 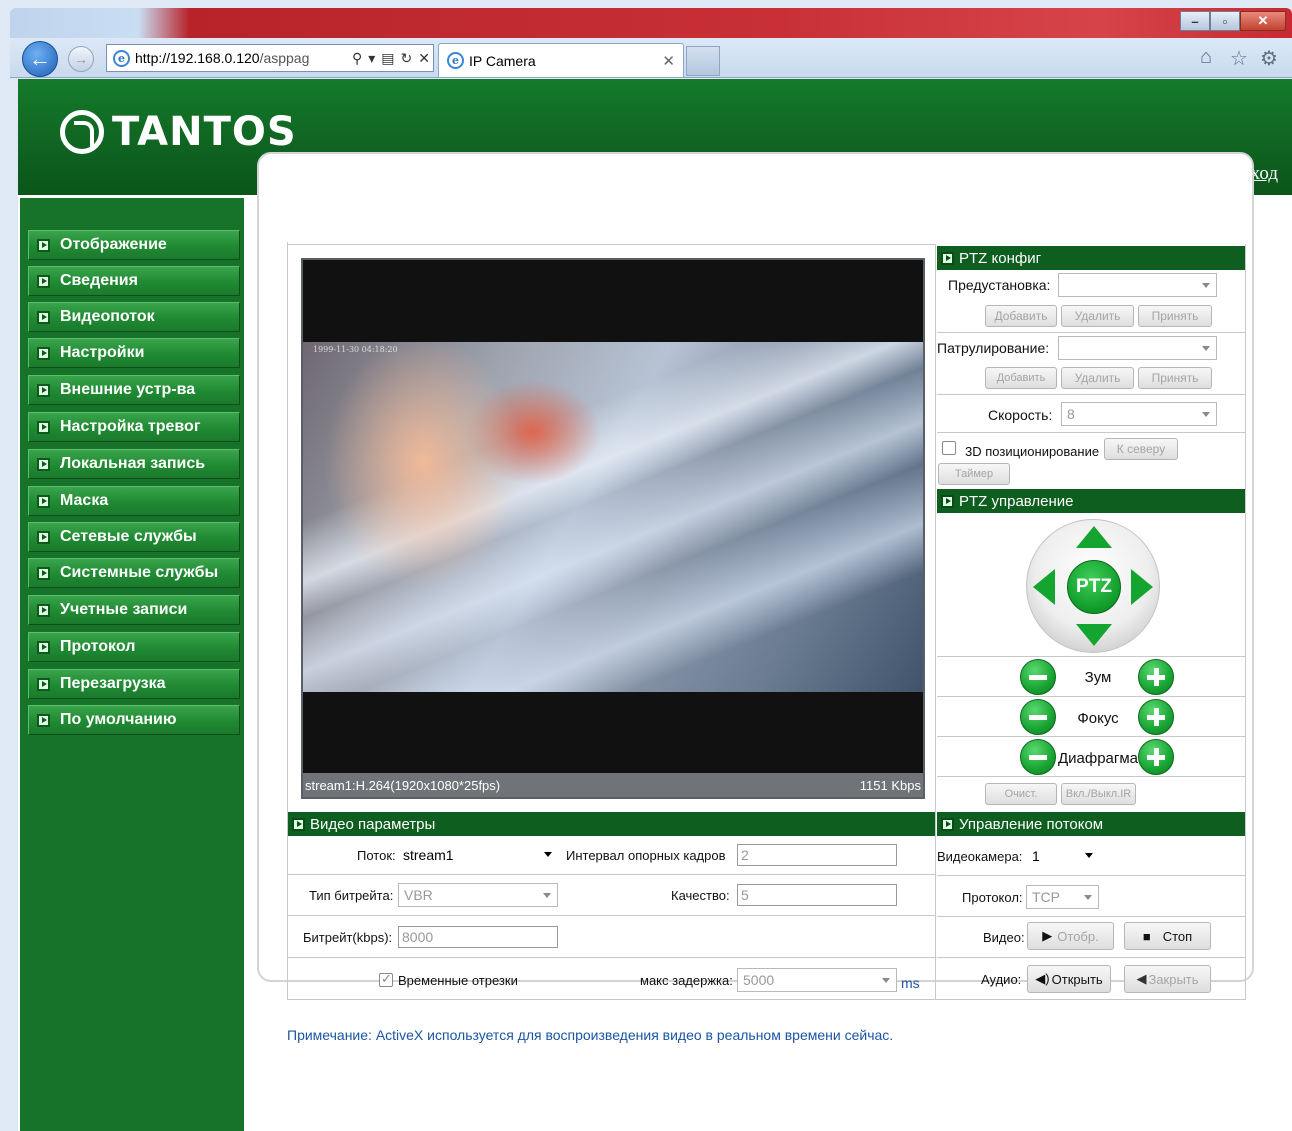 What do you see at coordinates (1038, 677) in the screenshot?
I see `zoom-out-button` at bounding box center [1038, 677].